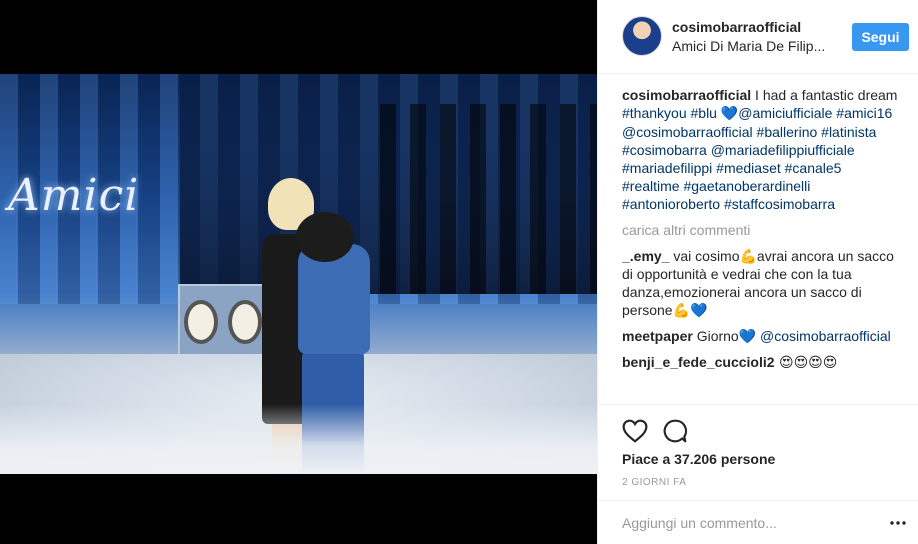 The width and height of the screenshot is (918, 544). What do you see at coordinates (488, 199) in the screenshot?
I see `audience-silhouettes` at bounding box center [488, 199].